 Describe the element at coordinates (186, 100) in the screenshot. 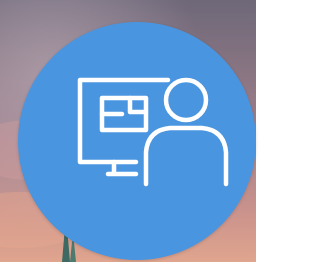

I see `person-head-icon` at that location.